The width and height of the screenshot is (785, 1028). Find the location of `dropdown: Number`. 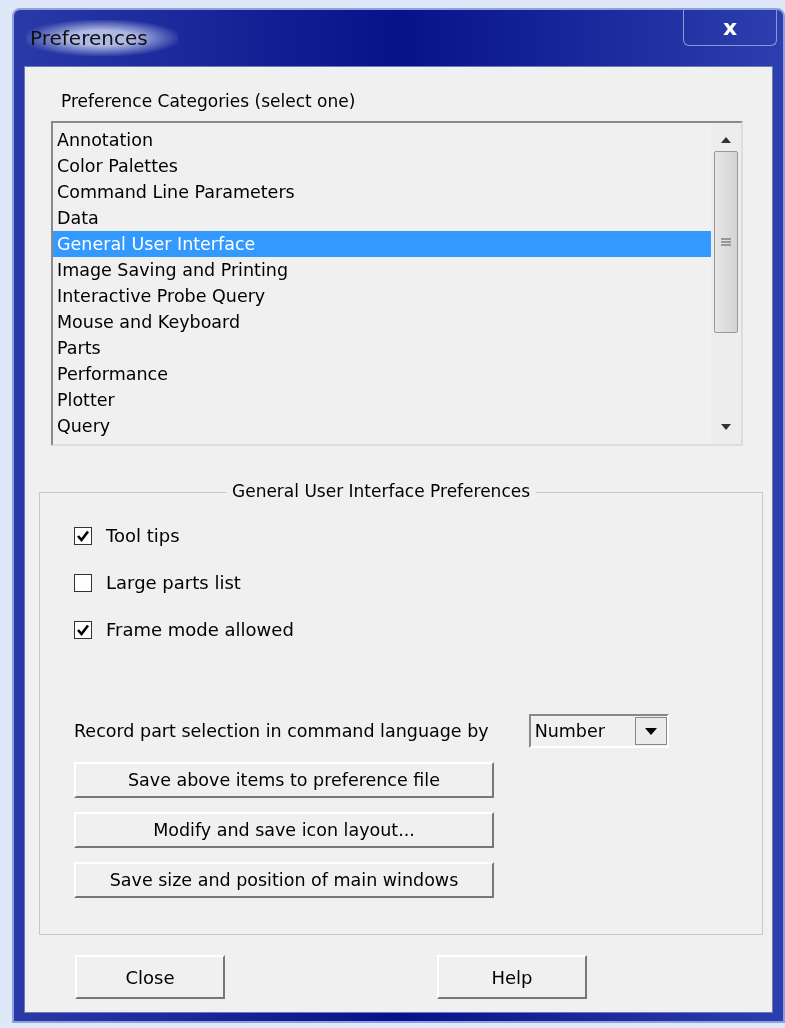

dropdown: Number is located at coordinates (598, 731).